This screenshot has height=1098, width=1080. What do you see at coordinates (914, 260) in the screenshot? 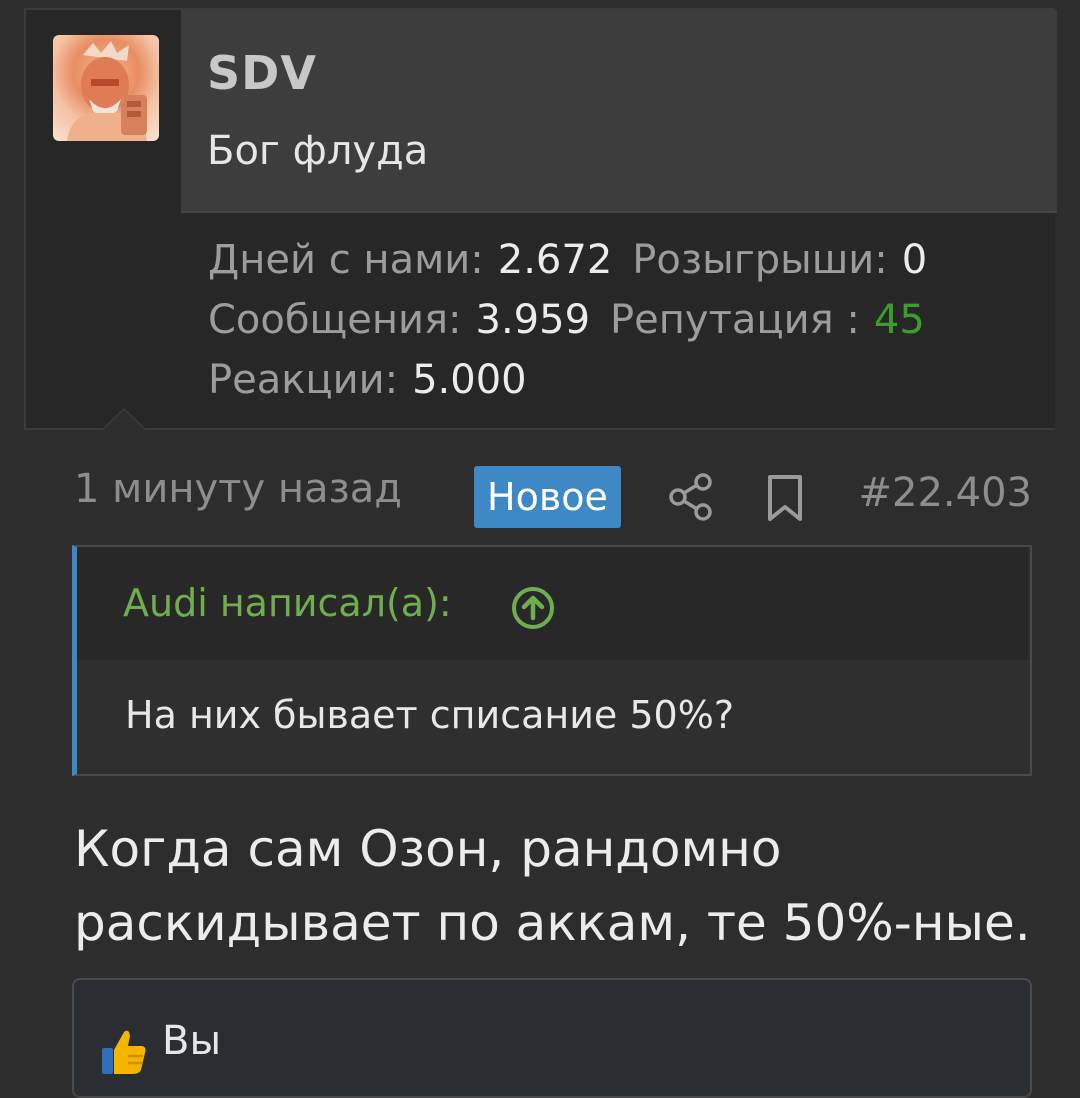
I see `giveaways-value: 0` at bounding box center [914, 260].